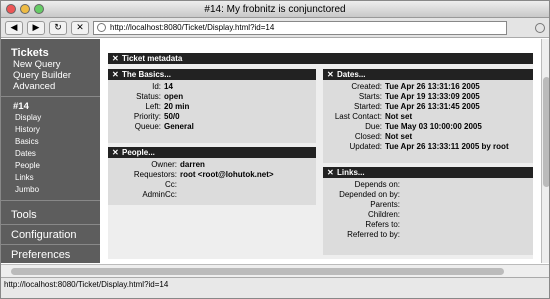 This screenshot has height=299, width=550. I want to click on dates-label: Starts:, so click(370, 96).